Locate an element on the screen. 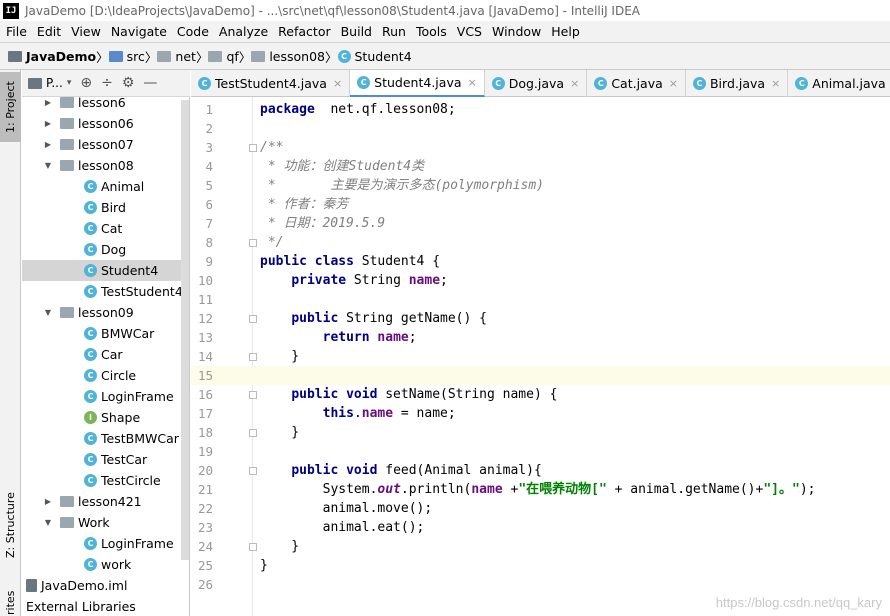 The width and height of the screenshot is (890, 616). menu-item-refactor: Refactor is located at coordinates (305, 31).